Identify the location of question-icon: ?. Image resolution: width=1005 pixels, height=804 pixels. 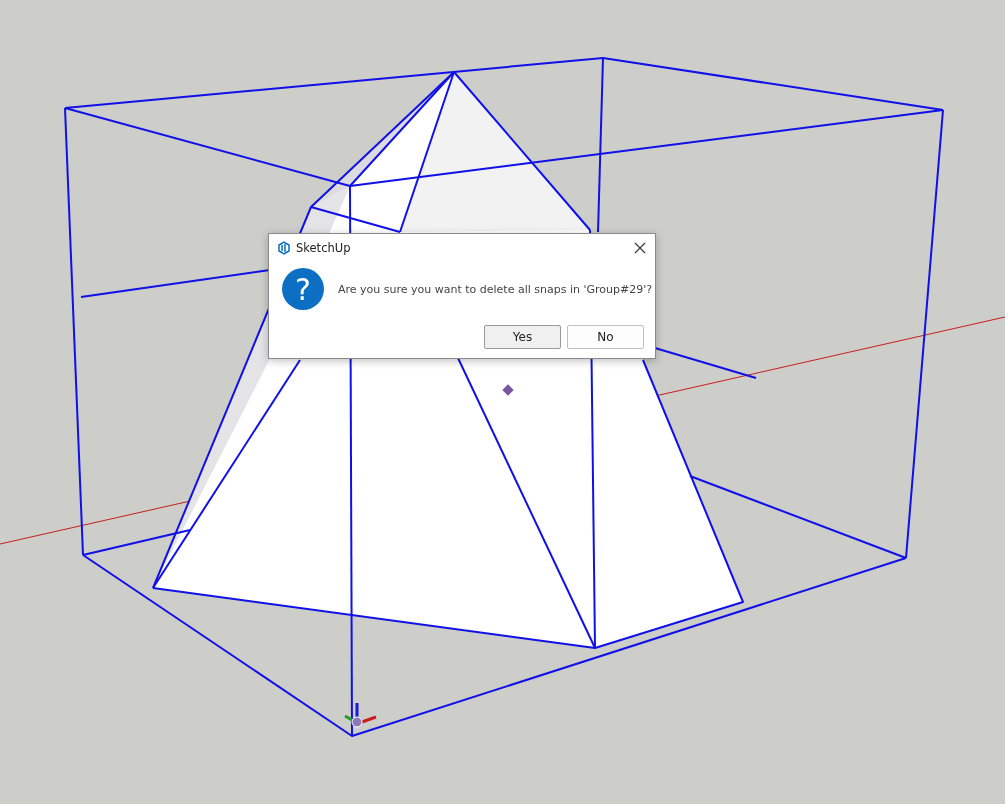
(303, 289).